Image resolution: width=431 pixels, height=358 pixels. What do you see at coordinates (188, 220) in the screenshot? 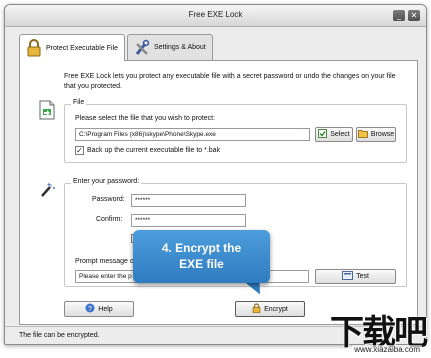
I see `confirm-input: ******` at bounding box center [188, 220].